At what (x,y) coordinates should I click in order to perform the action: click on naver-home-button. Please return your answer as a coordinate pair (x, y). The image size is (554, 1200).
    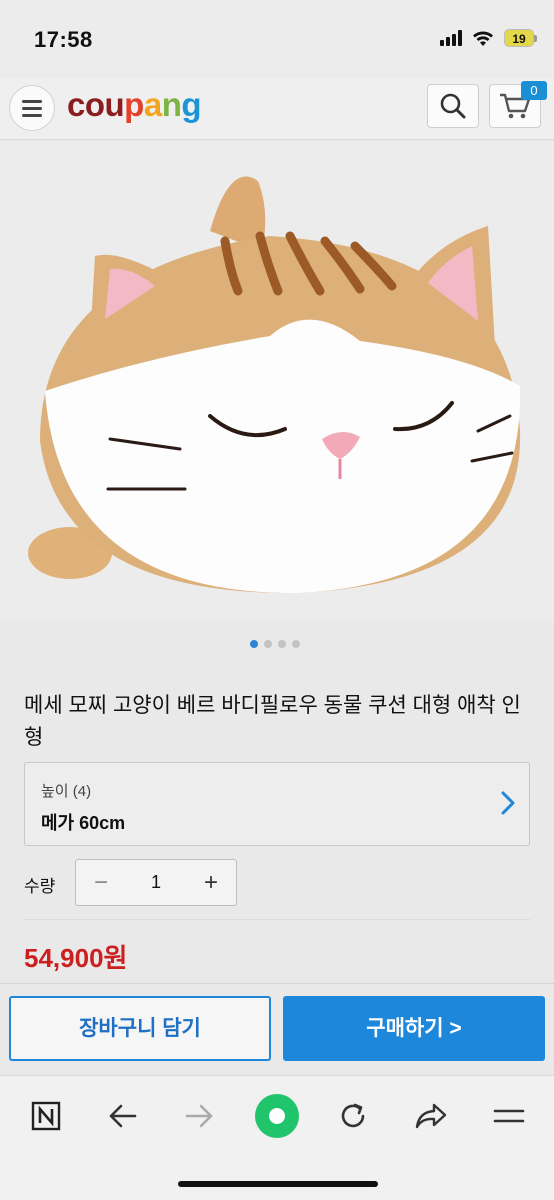
    Looking at the image, I should click on (46, 1116).